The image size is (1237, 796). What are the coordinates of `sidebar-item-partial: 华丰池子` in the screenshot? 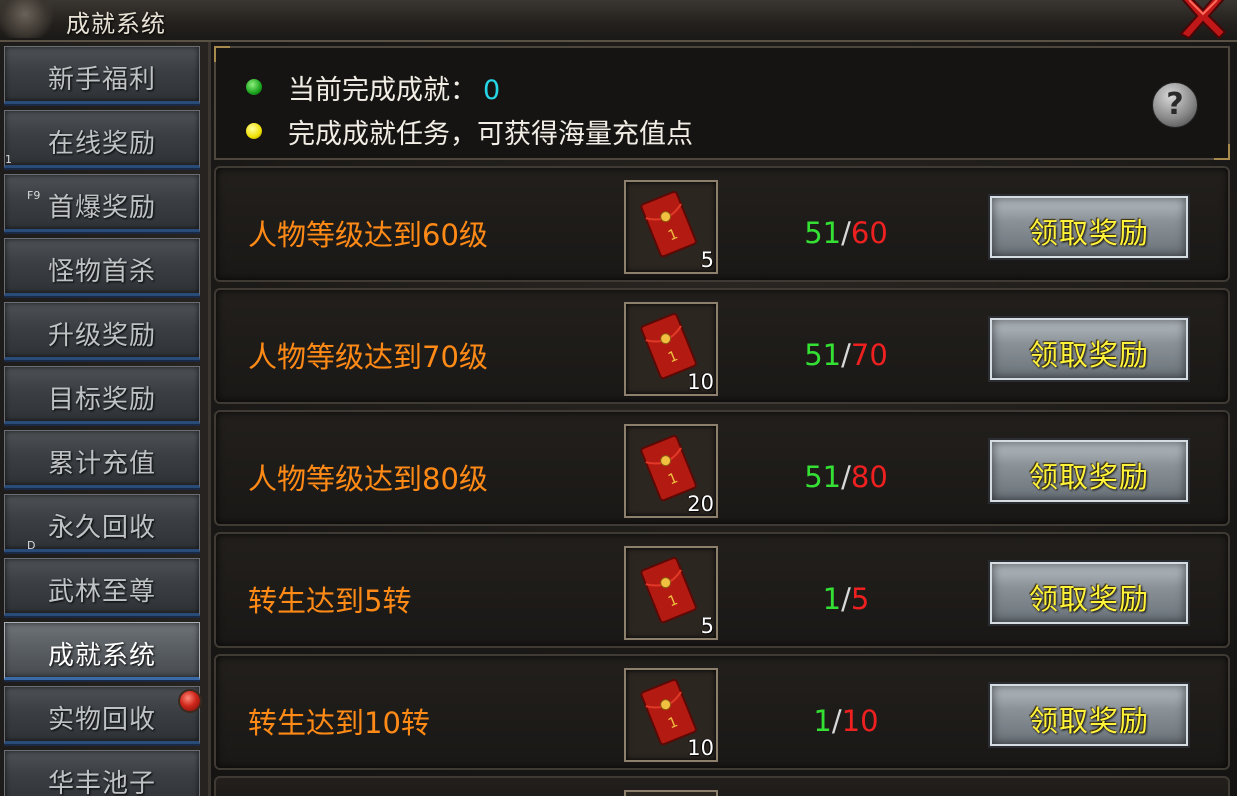 It's located at (102, 773).